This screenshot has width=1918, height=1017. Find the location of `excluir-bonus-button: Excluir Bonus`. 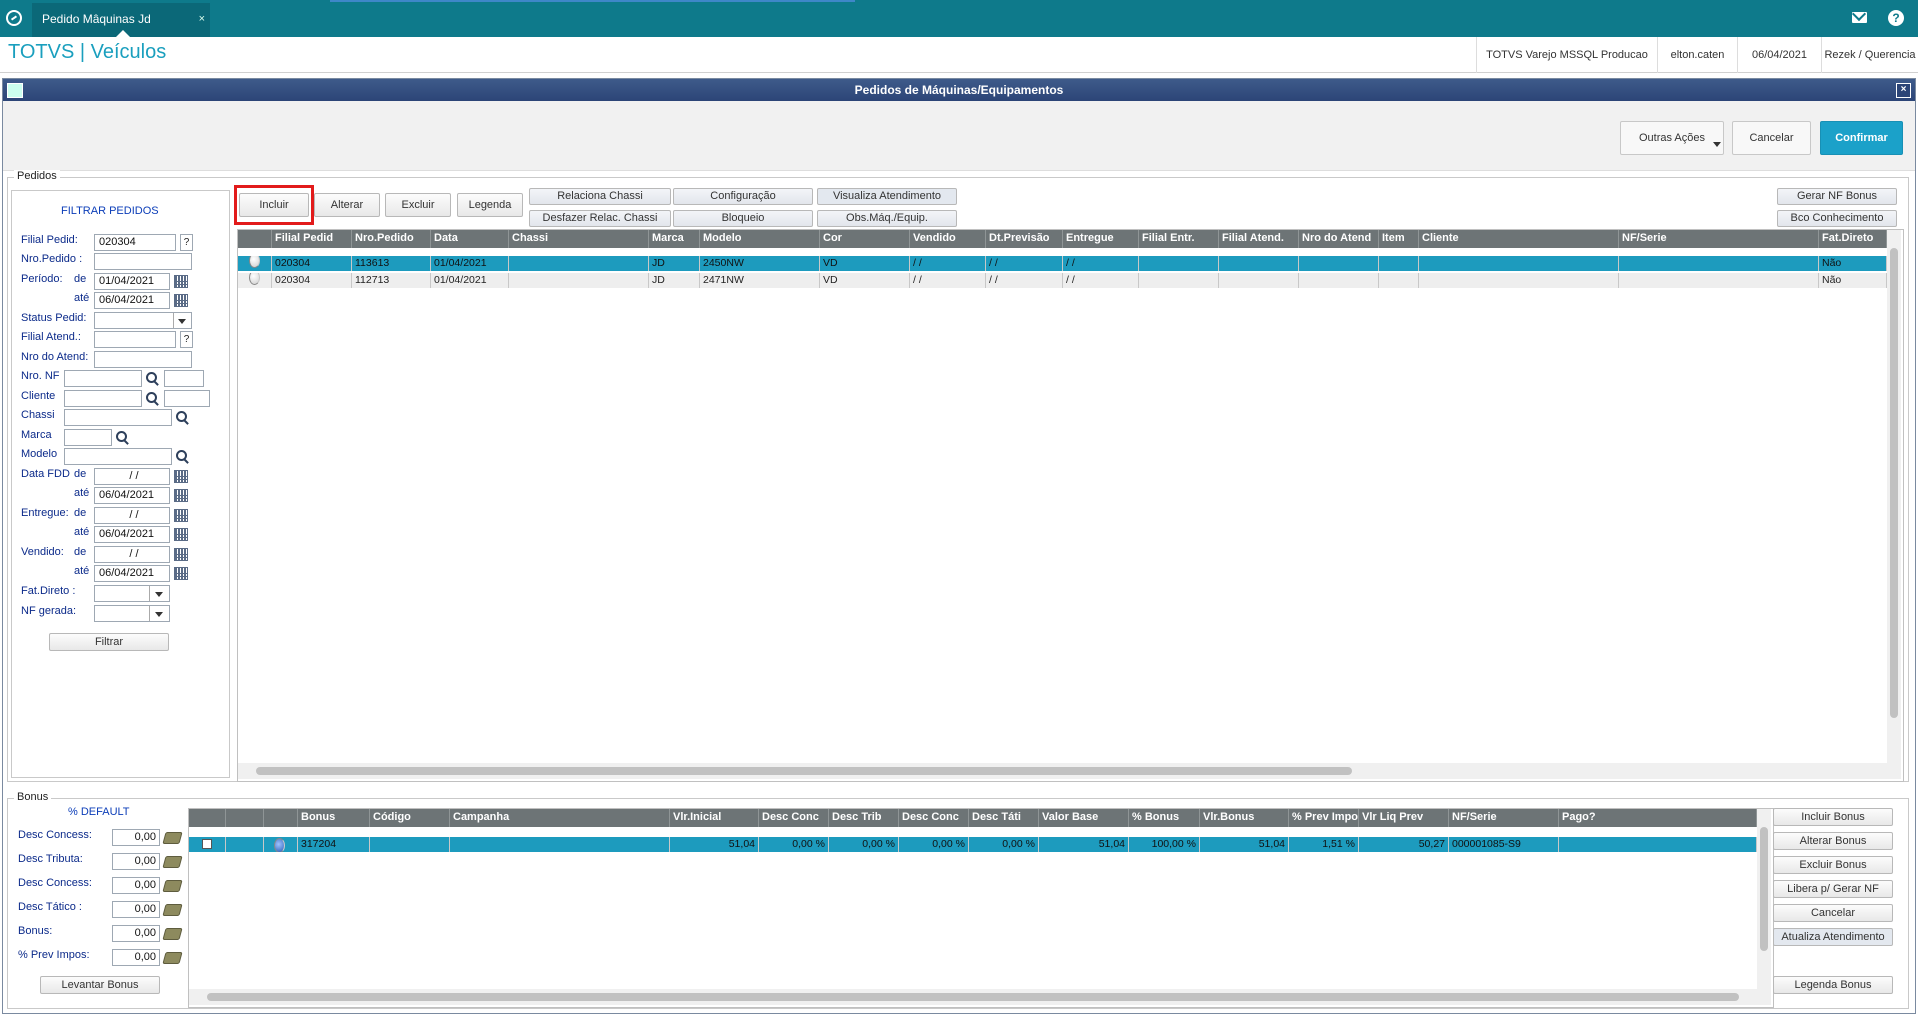

excluir-bonus-button: Excluir Bonus is located at coordinates (1833, 865).